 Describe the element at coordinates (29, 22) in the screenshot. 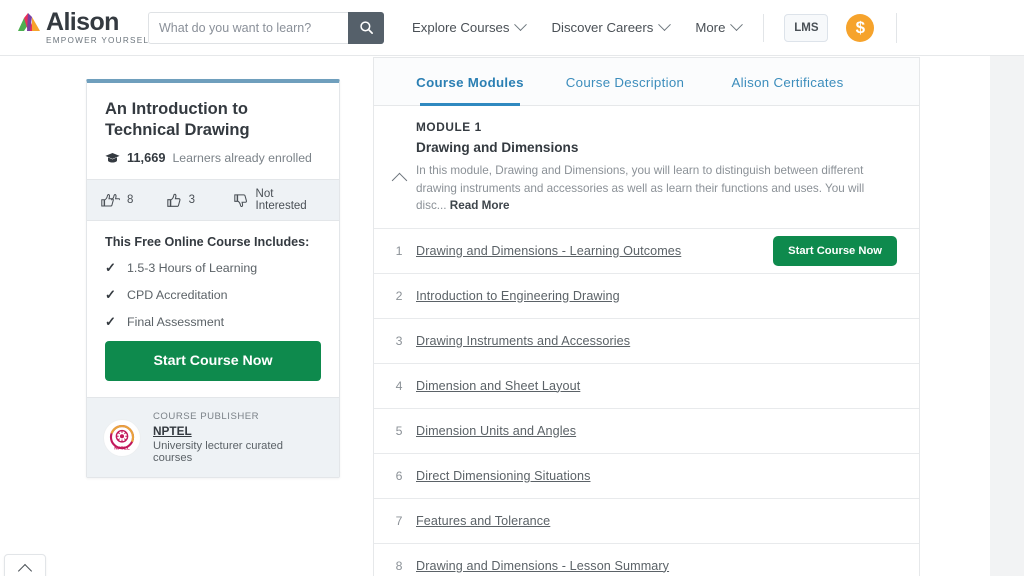

I see `alison-logo-icon` at that location.